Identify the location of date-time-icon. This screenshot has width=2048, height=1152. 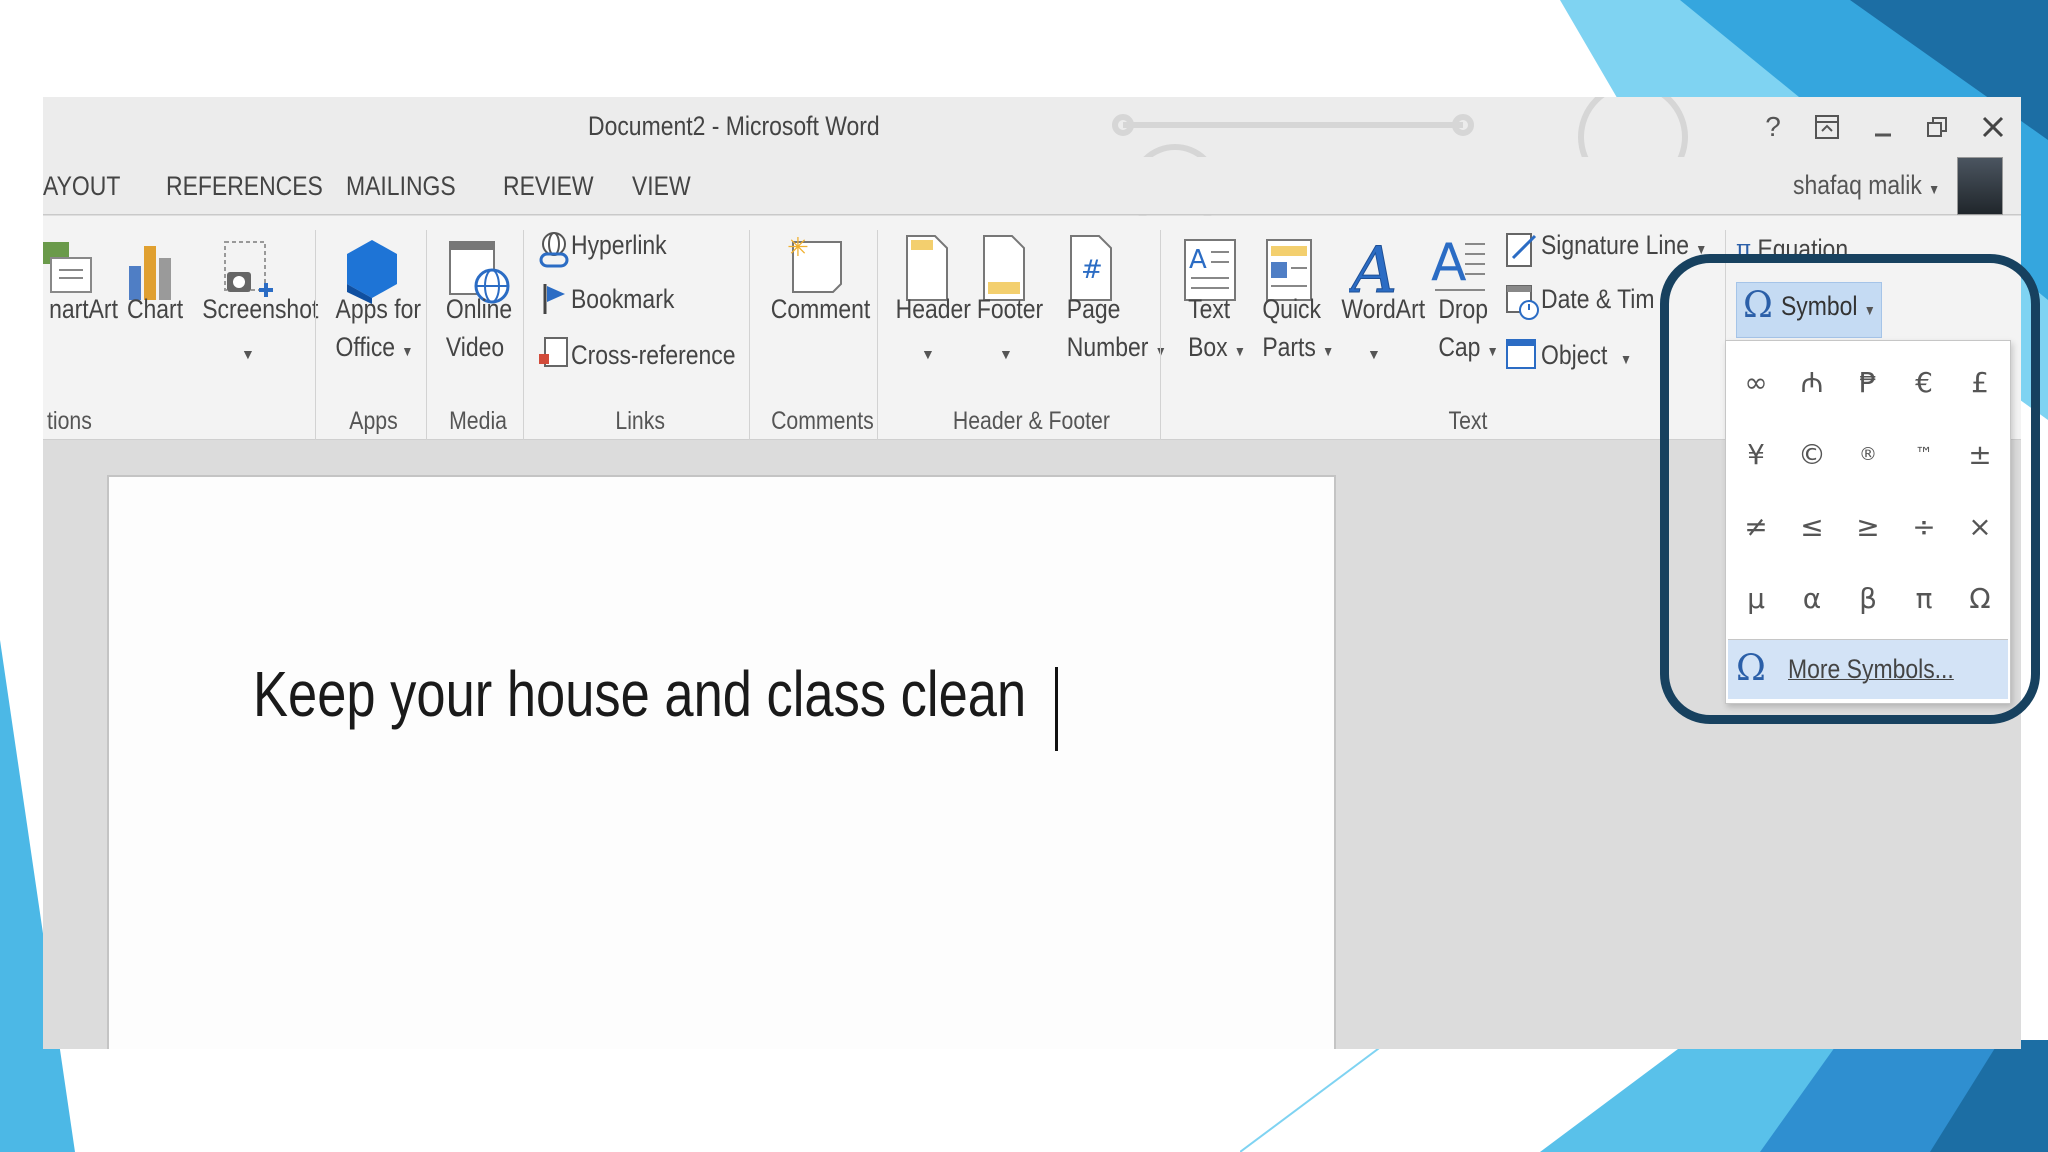
(1522, 302).